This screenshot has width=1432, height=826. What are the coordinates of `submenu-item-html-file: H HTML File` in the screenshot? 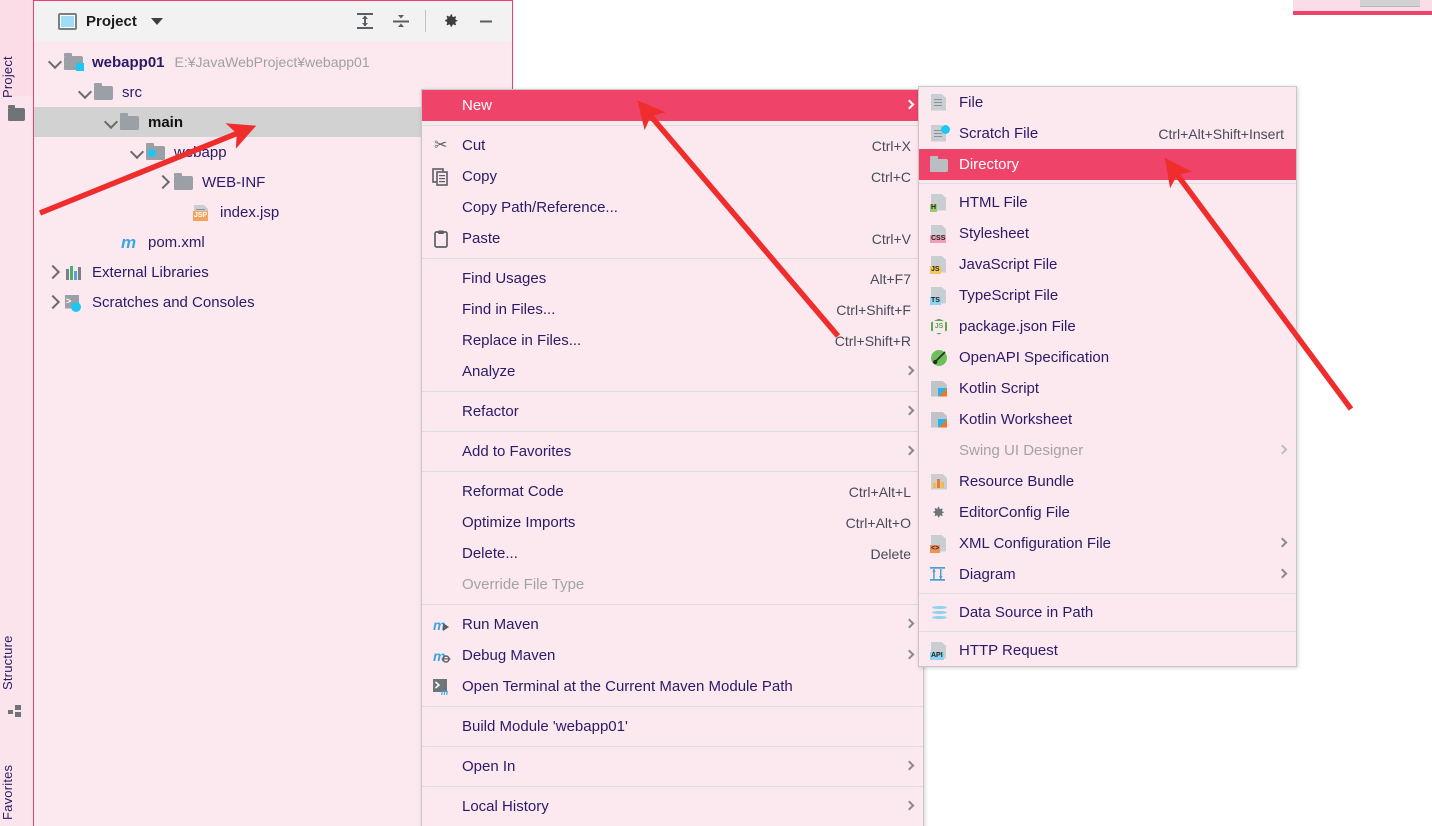 It's located at (1107, 202).